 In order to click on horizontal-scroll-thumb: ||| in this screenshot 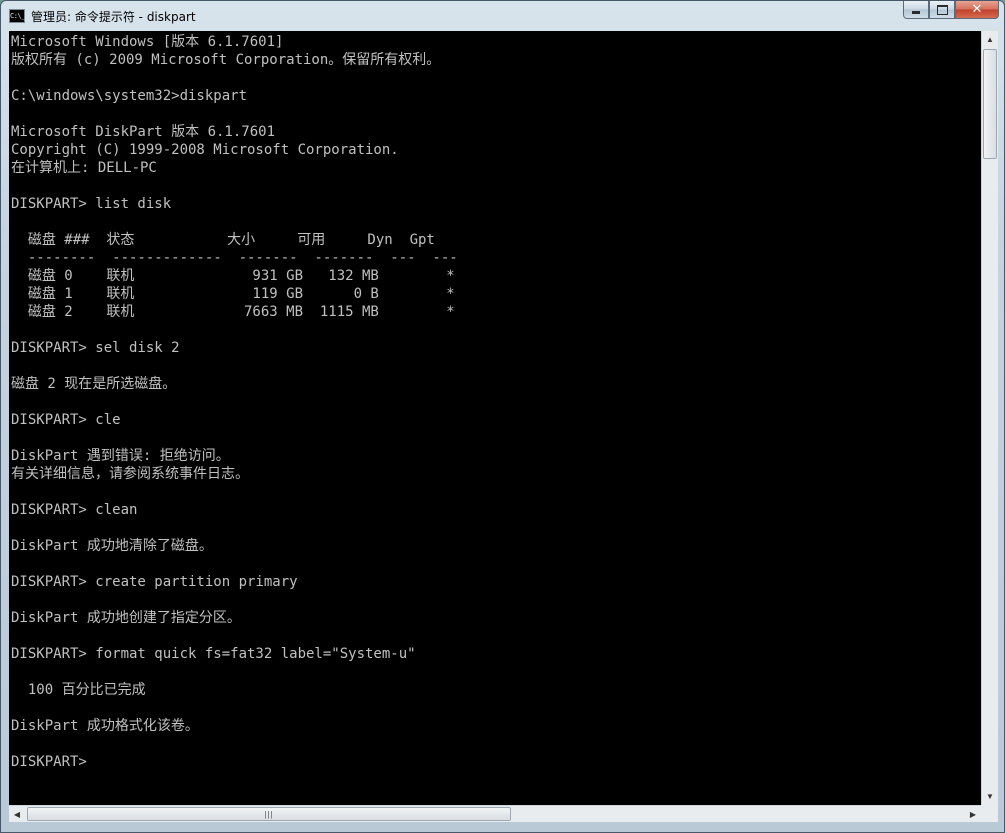, I will do `click(269, 814)`.